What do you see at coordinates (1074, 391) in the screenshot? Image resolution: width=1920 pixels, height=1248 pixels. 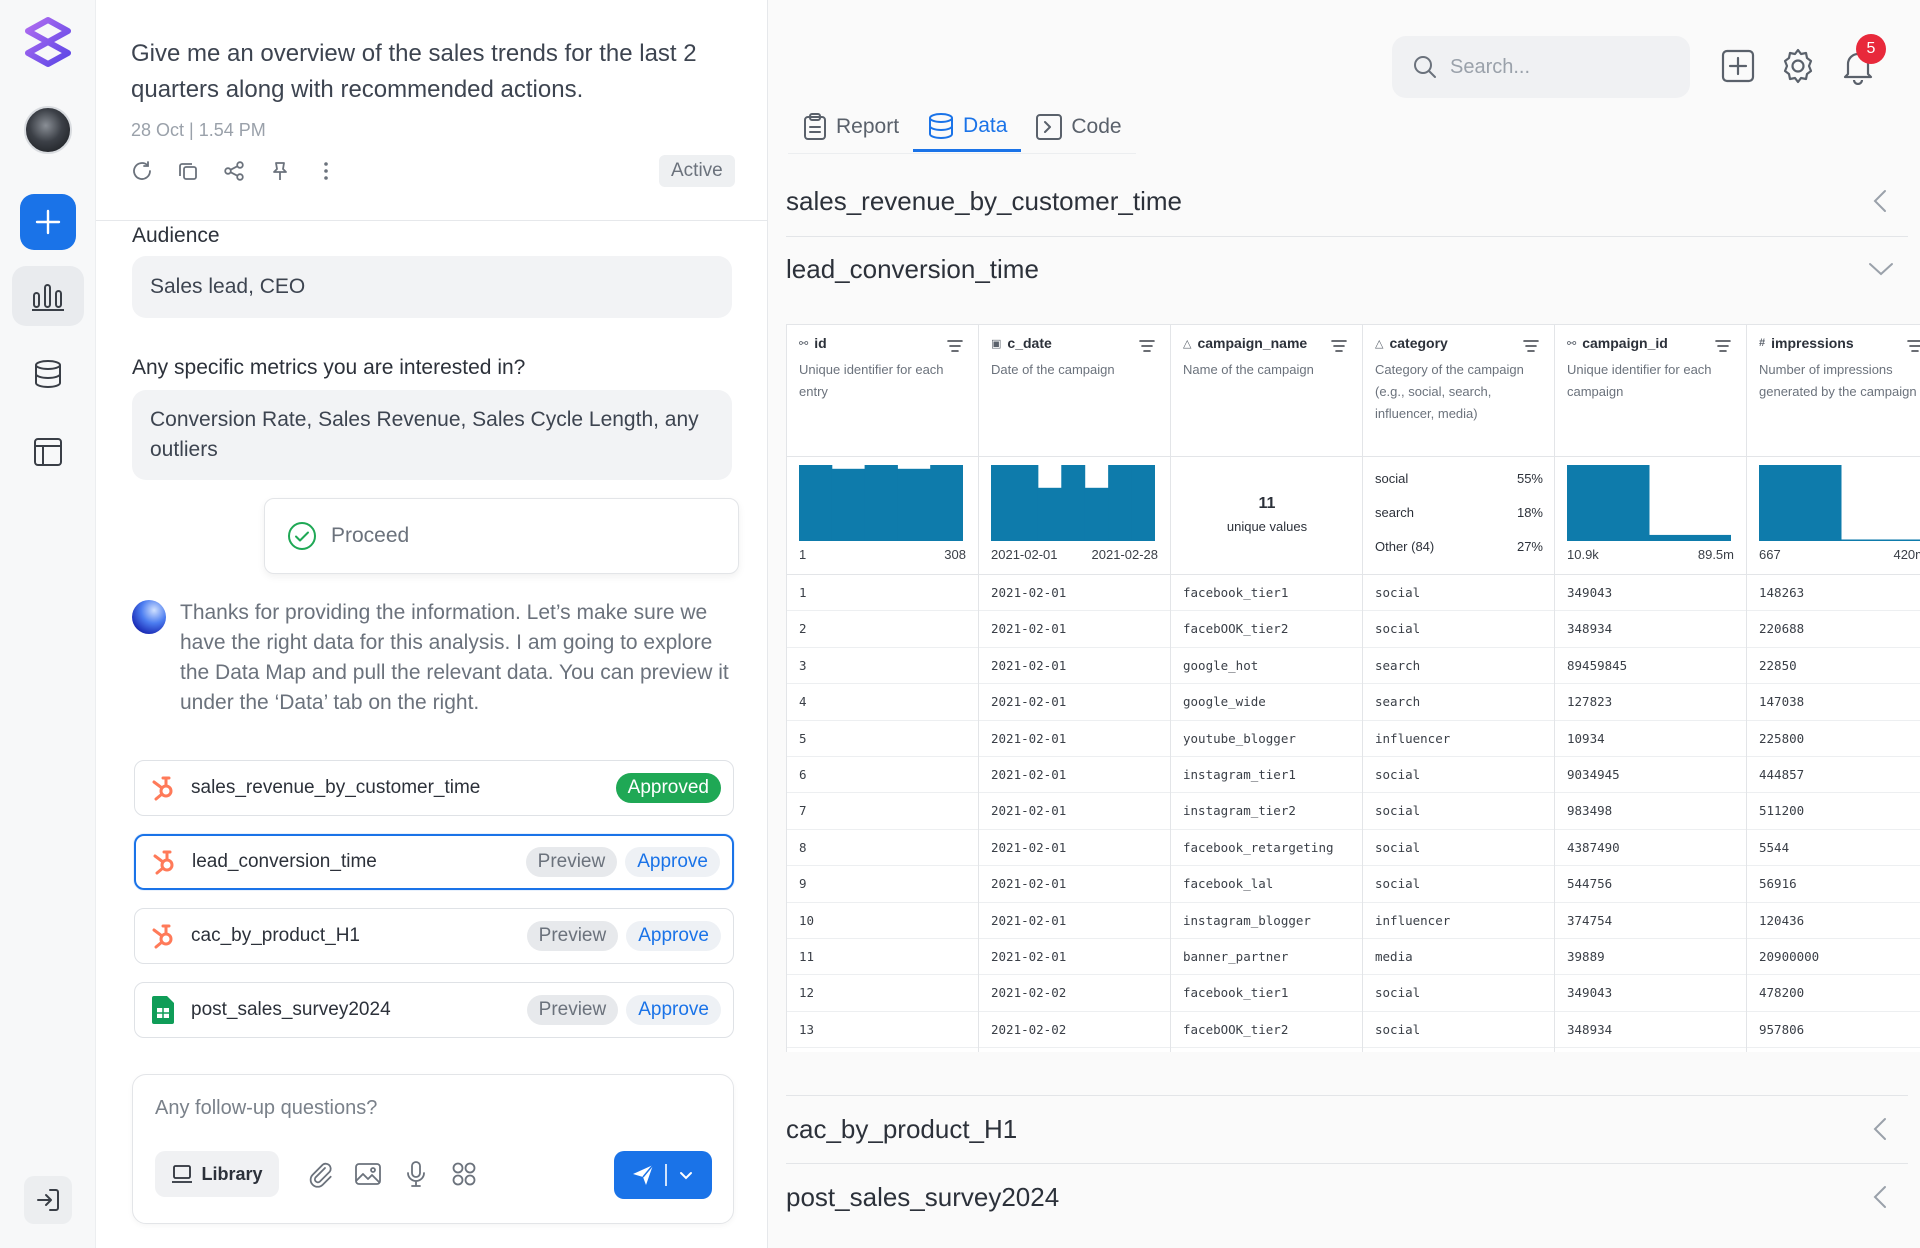 I see `column-header: ▣ c_date Date of the campaign` at bounding box center [1074, 391].